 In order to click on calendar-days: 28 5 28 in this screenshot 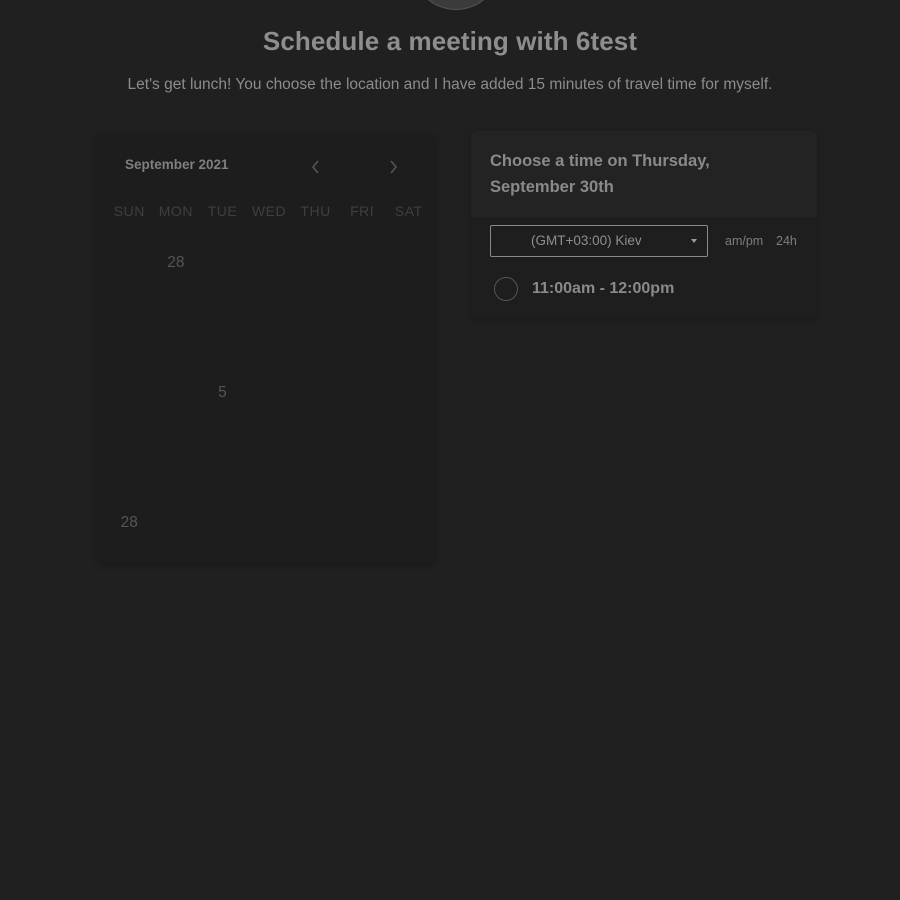, I will do `click(269, 392)`.